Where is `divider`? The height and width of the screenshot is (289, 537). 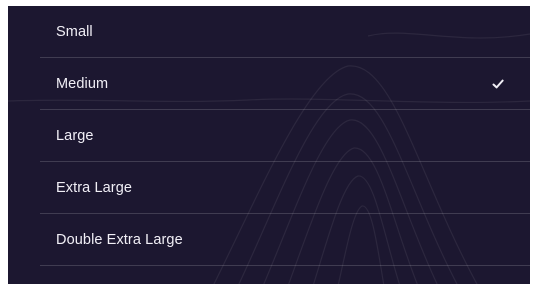
divider is located at coordinates (285, 265).